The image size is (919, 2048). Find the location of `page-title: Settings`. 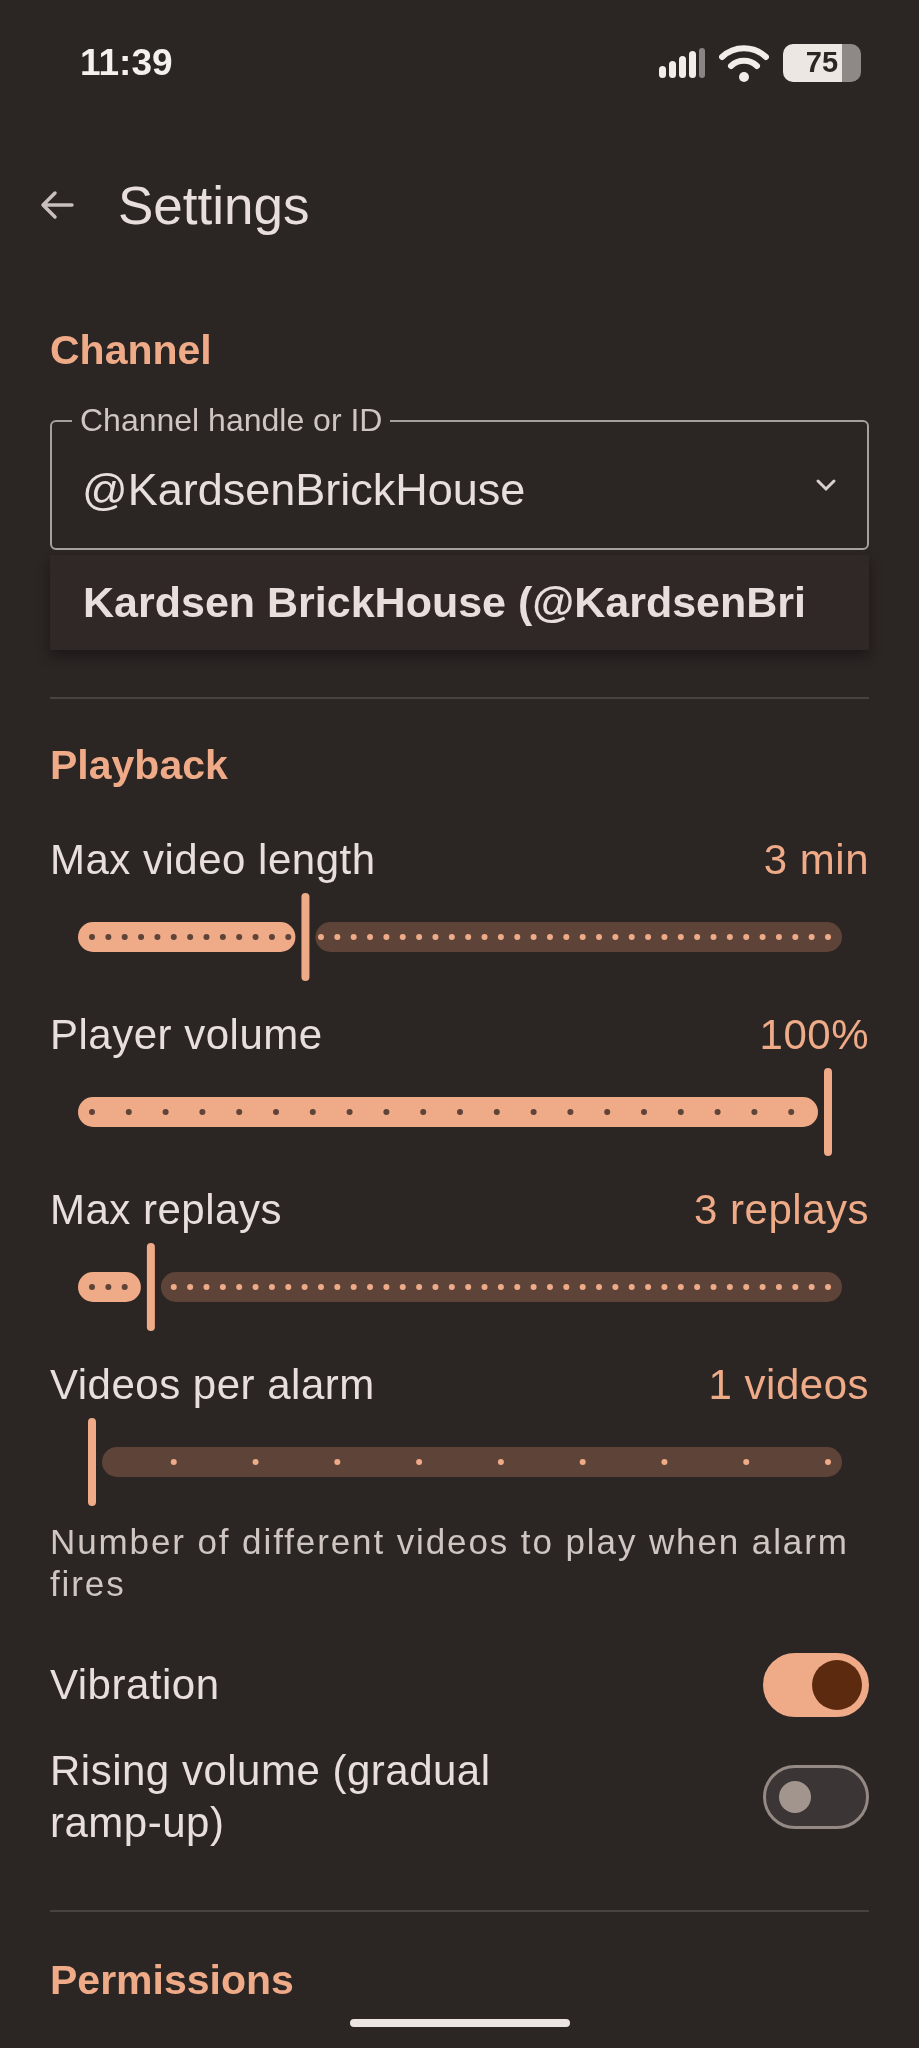

page-title: Settings is located at coordinates (214, 205).